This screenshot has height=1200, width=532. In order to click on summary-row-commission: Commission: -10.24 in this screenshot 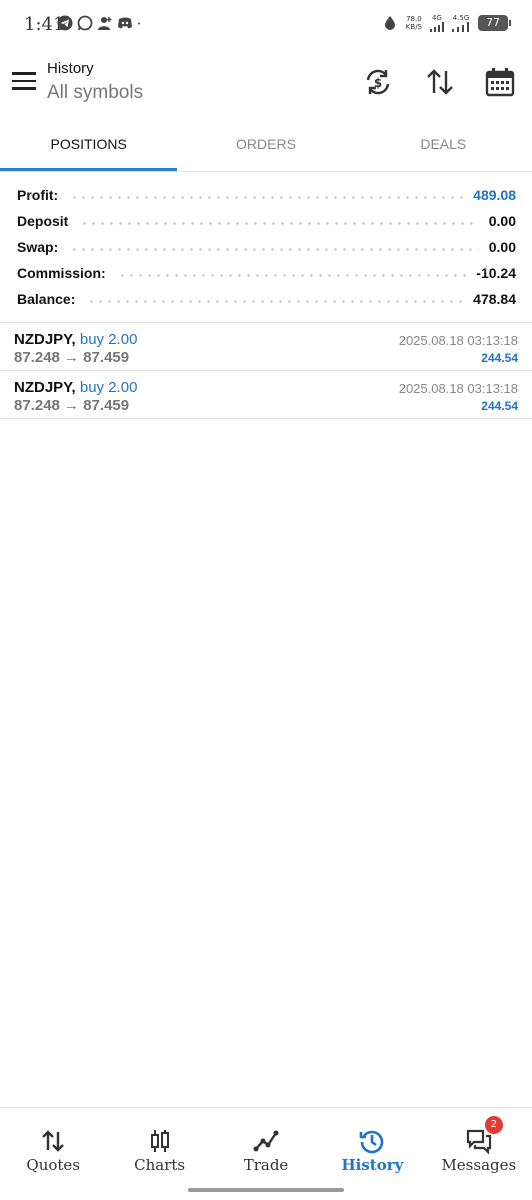, I will do `click(266, 273)`.